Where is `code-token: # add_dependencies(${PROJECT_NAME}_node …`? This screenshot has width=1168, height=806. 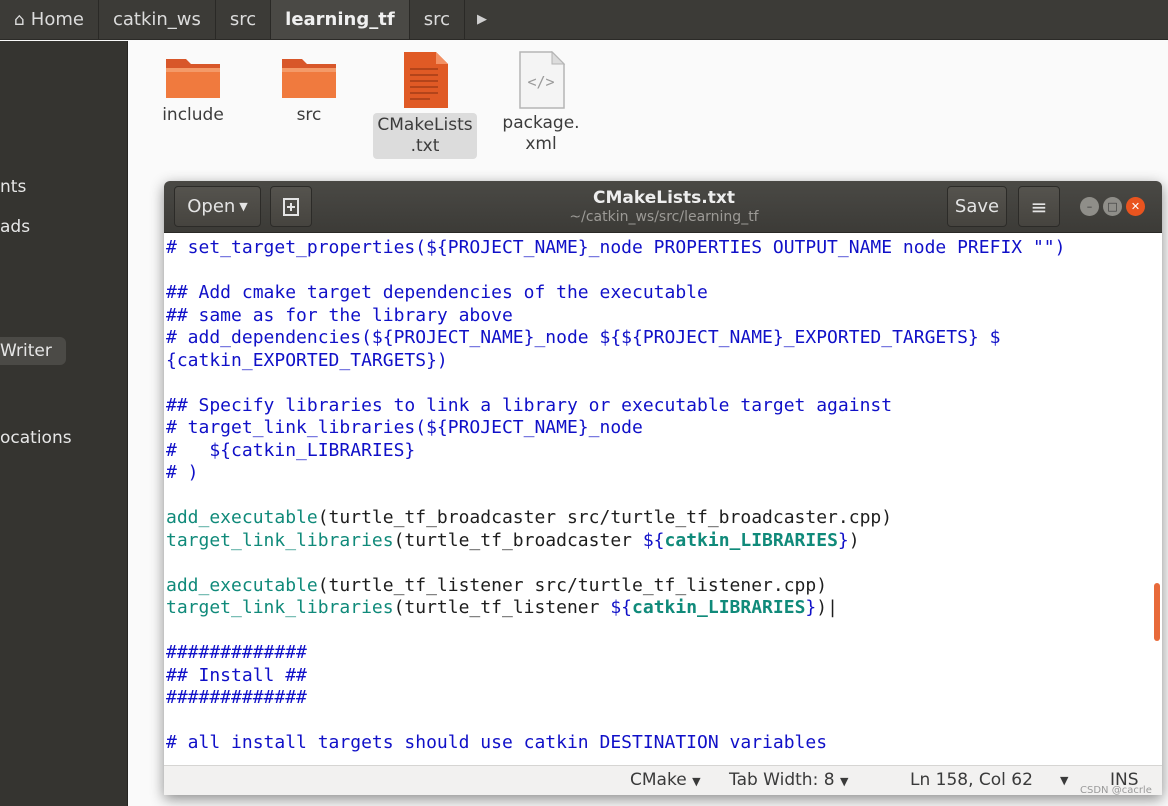
code-token: # add_dependencies(${PROJECT_NAME}_node … is located at coordinates (583, 337).